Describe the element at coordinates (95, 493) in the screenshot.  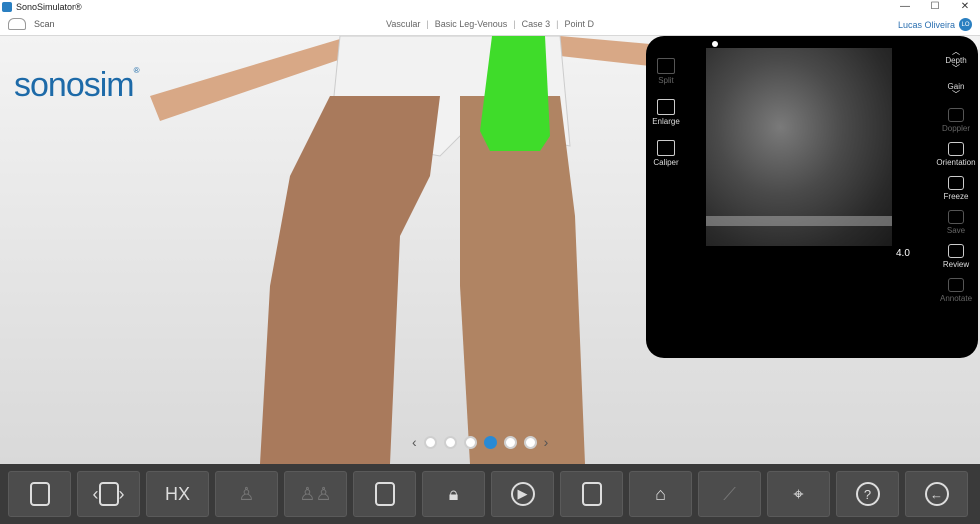
I see `chevron-left-icon: ‹` at that location.